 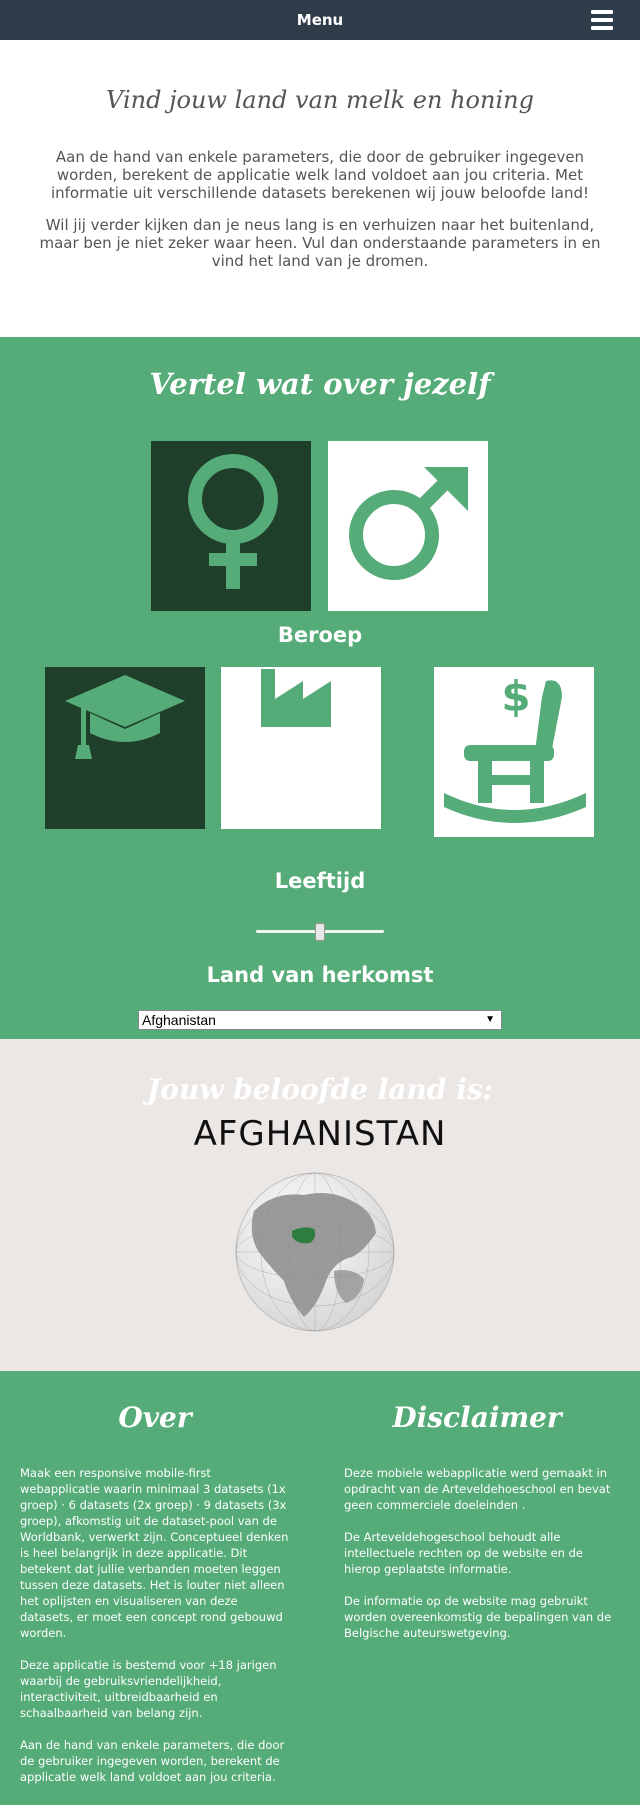 What do you see at coordinates (320, 1134) in the screenshot?
I see `result-country: AFGHANISTAN` at bounding box center [320, 1134].